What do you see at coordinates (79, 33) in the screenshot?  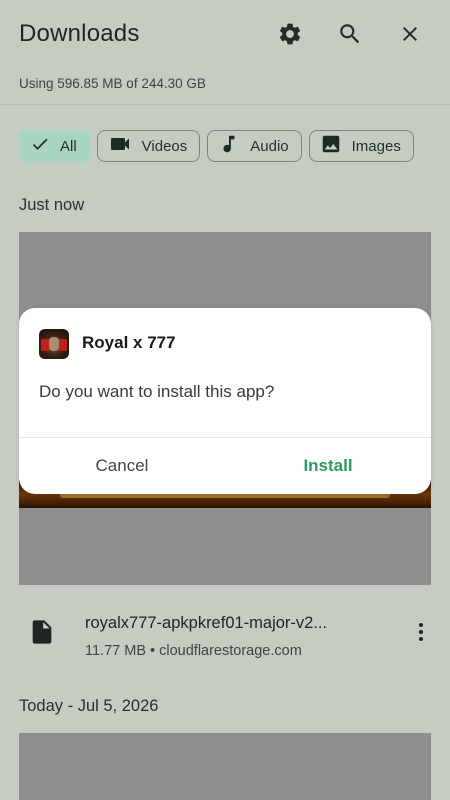 I see `page-title: Downloads` at bounding box center [79, 33].